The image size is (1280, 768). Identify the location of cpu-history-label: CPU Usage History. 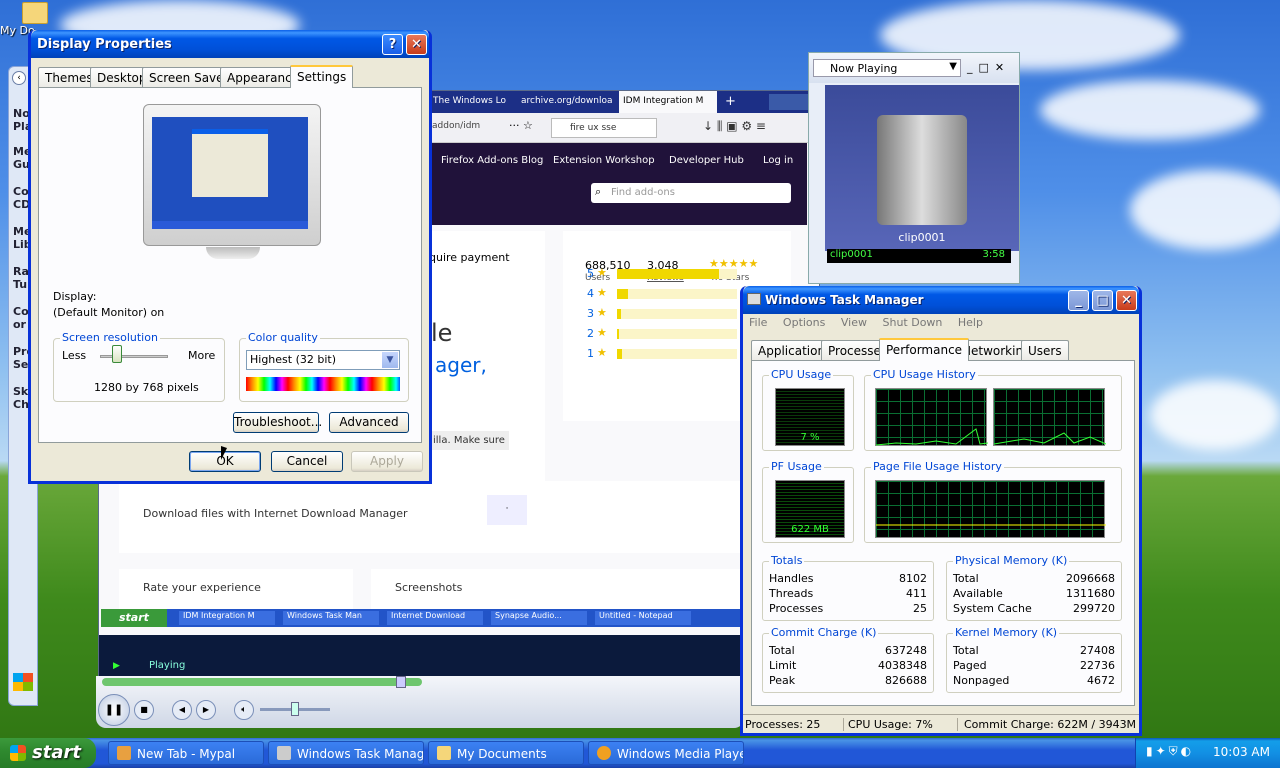
(924, 374).